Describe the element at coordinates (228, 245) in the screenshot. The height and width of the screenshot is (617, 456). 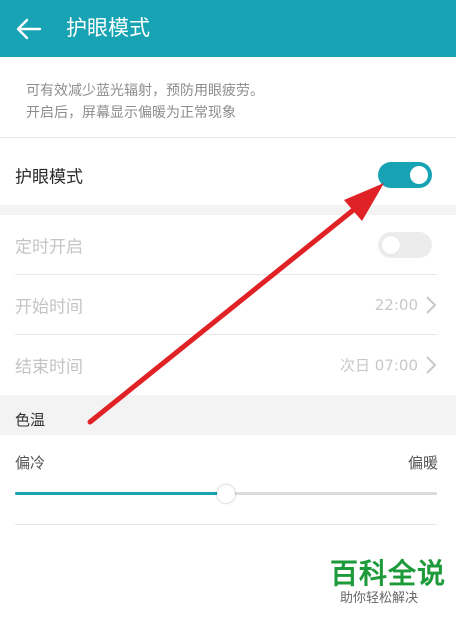
I see `schedule-row: 定时开启` at that location.